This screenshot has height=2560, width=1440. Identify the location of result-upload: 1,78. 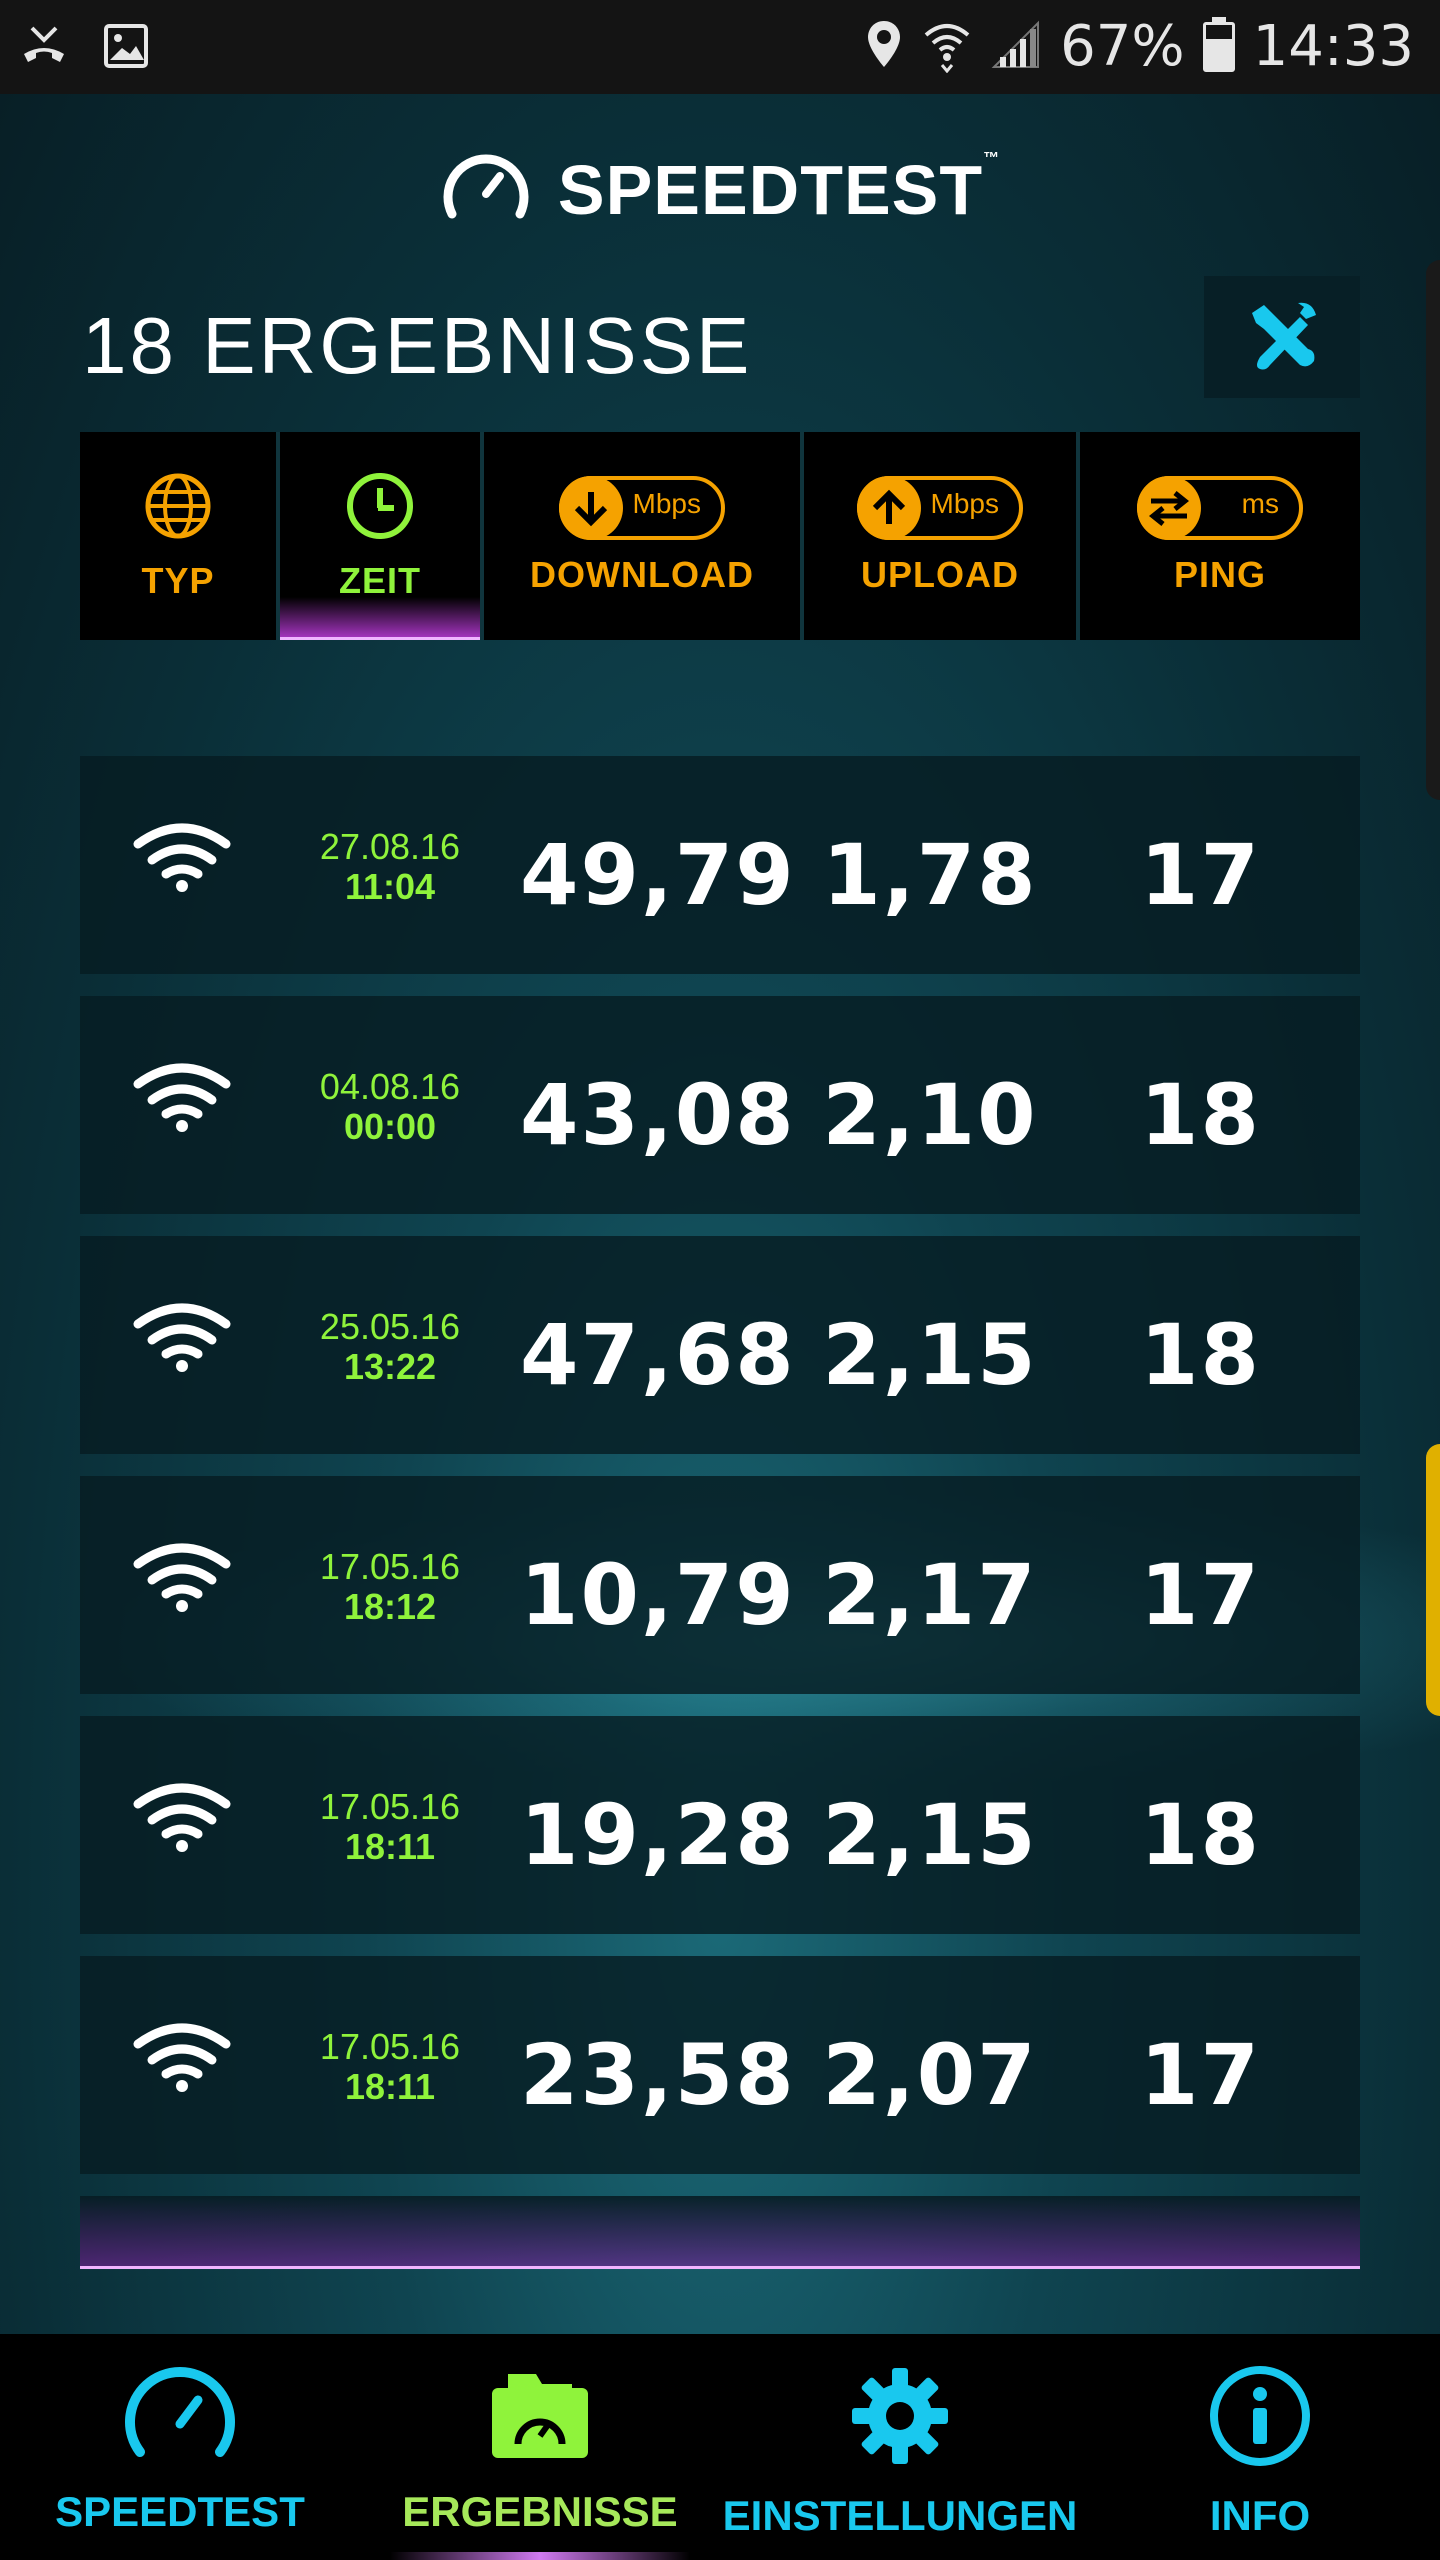
(930, 875).